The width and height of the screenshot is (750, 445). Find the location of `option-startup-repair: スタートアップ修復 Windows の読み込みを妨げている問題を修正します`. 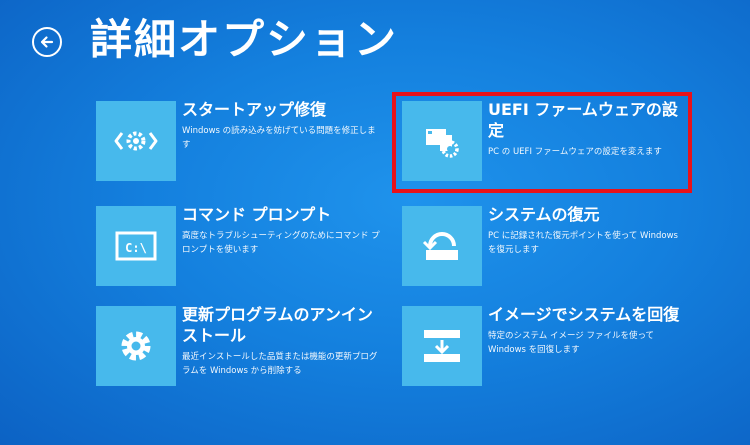

option-startup-repair: スタートアップ修復 Windows の読み込みを妨げている問題を修正します is located at coordinates (239, 143).